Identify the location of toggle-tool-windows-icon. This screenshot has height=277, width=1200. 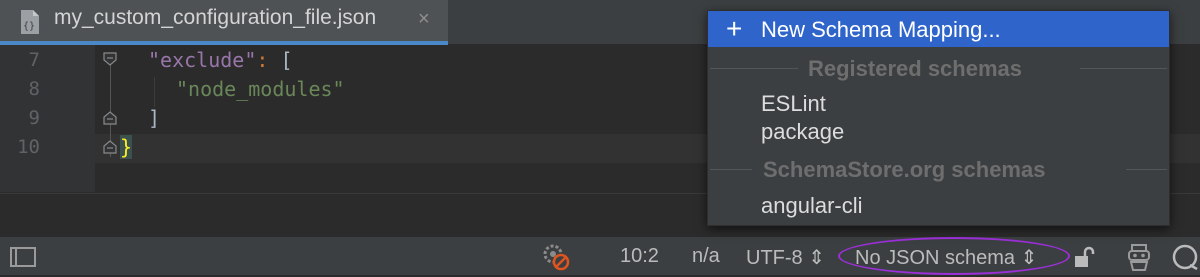
(23, 259).